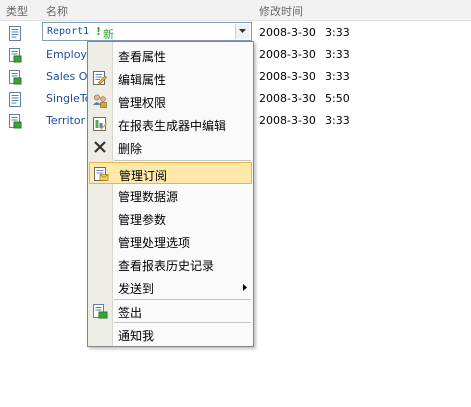 Image resolution: width=471 pixels, height=407 pixels. I want to click on menu-item-view-report-history: 查看报表历史记录, so click(170, 264).